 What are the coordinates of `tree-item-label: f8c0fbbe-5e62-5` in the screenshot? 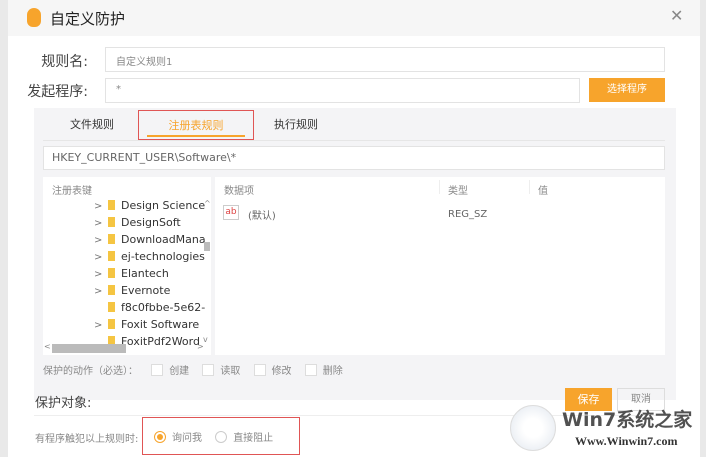 It's located at (163, 307).